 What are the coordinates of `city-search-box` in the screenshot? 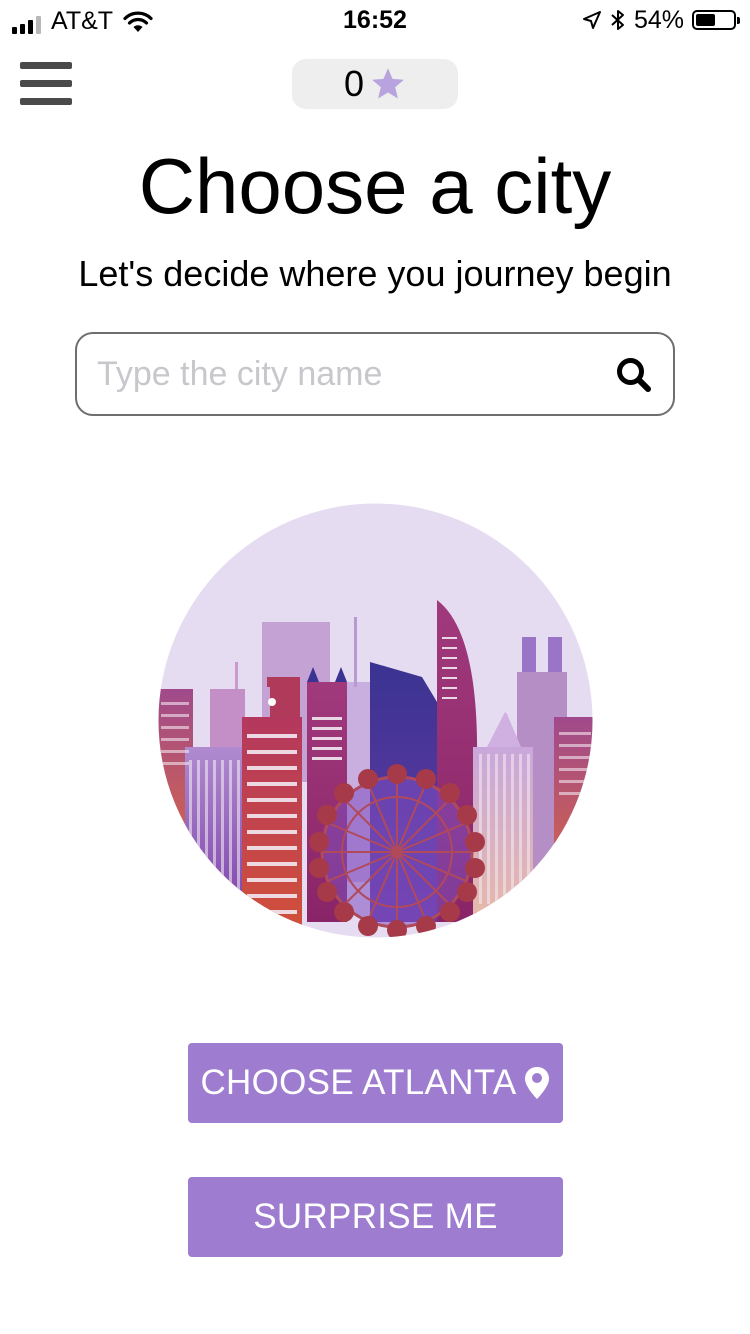 It's located at (375, 374).